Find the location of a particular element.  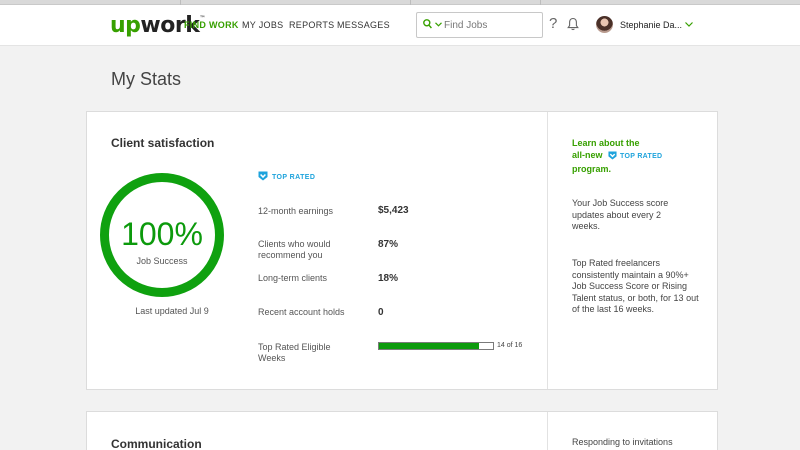

search-box is located at coordinates (479, 25).